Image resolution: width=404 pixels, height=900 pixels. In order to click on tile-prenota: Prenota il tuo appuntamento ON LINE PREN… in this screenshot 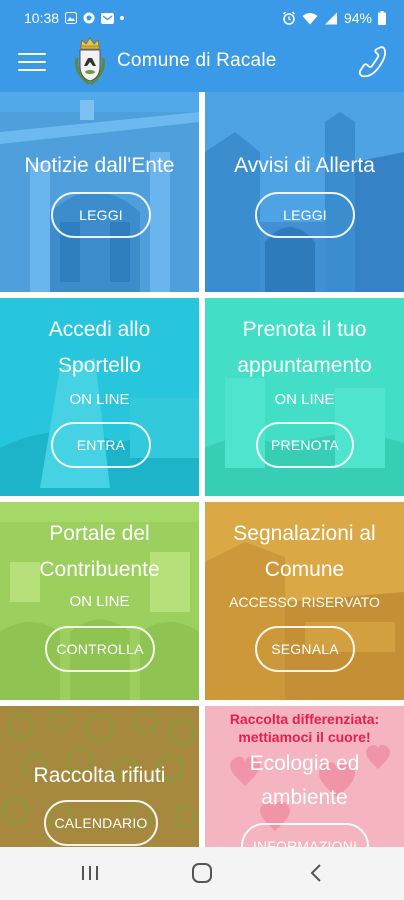, I will do `click(304, 397)`.